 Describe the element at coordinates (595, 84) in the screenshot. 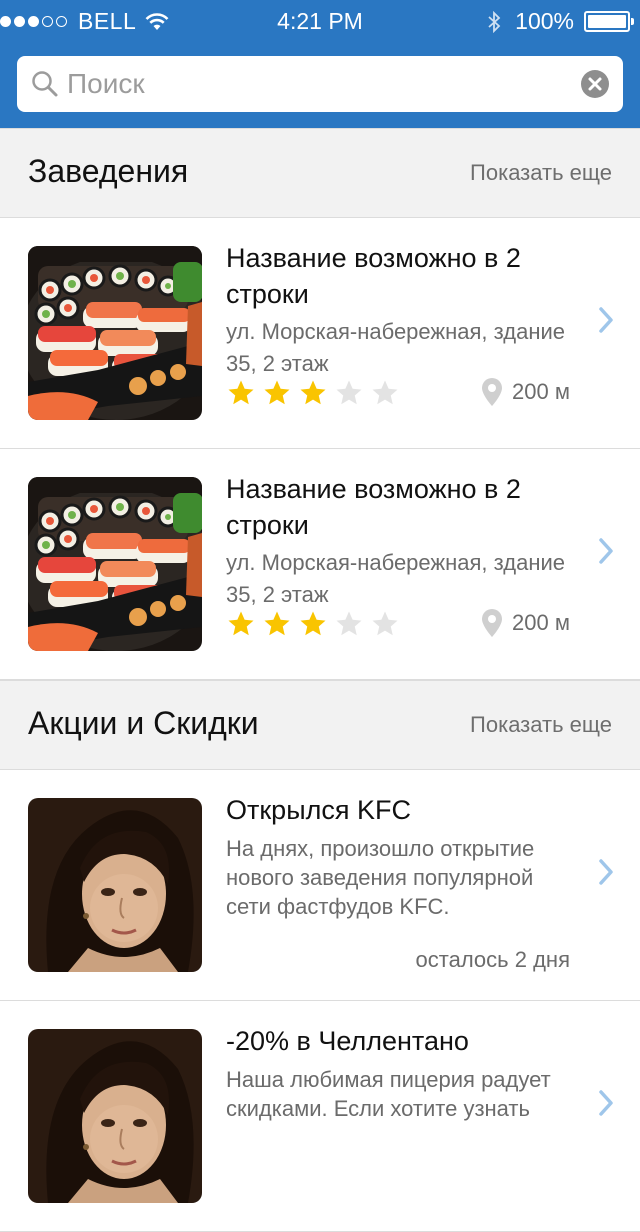

I see `clear-search-icon` at that location.